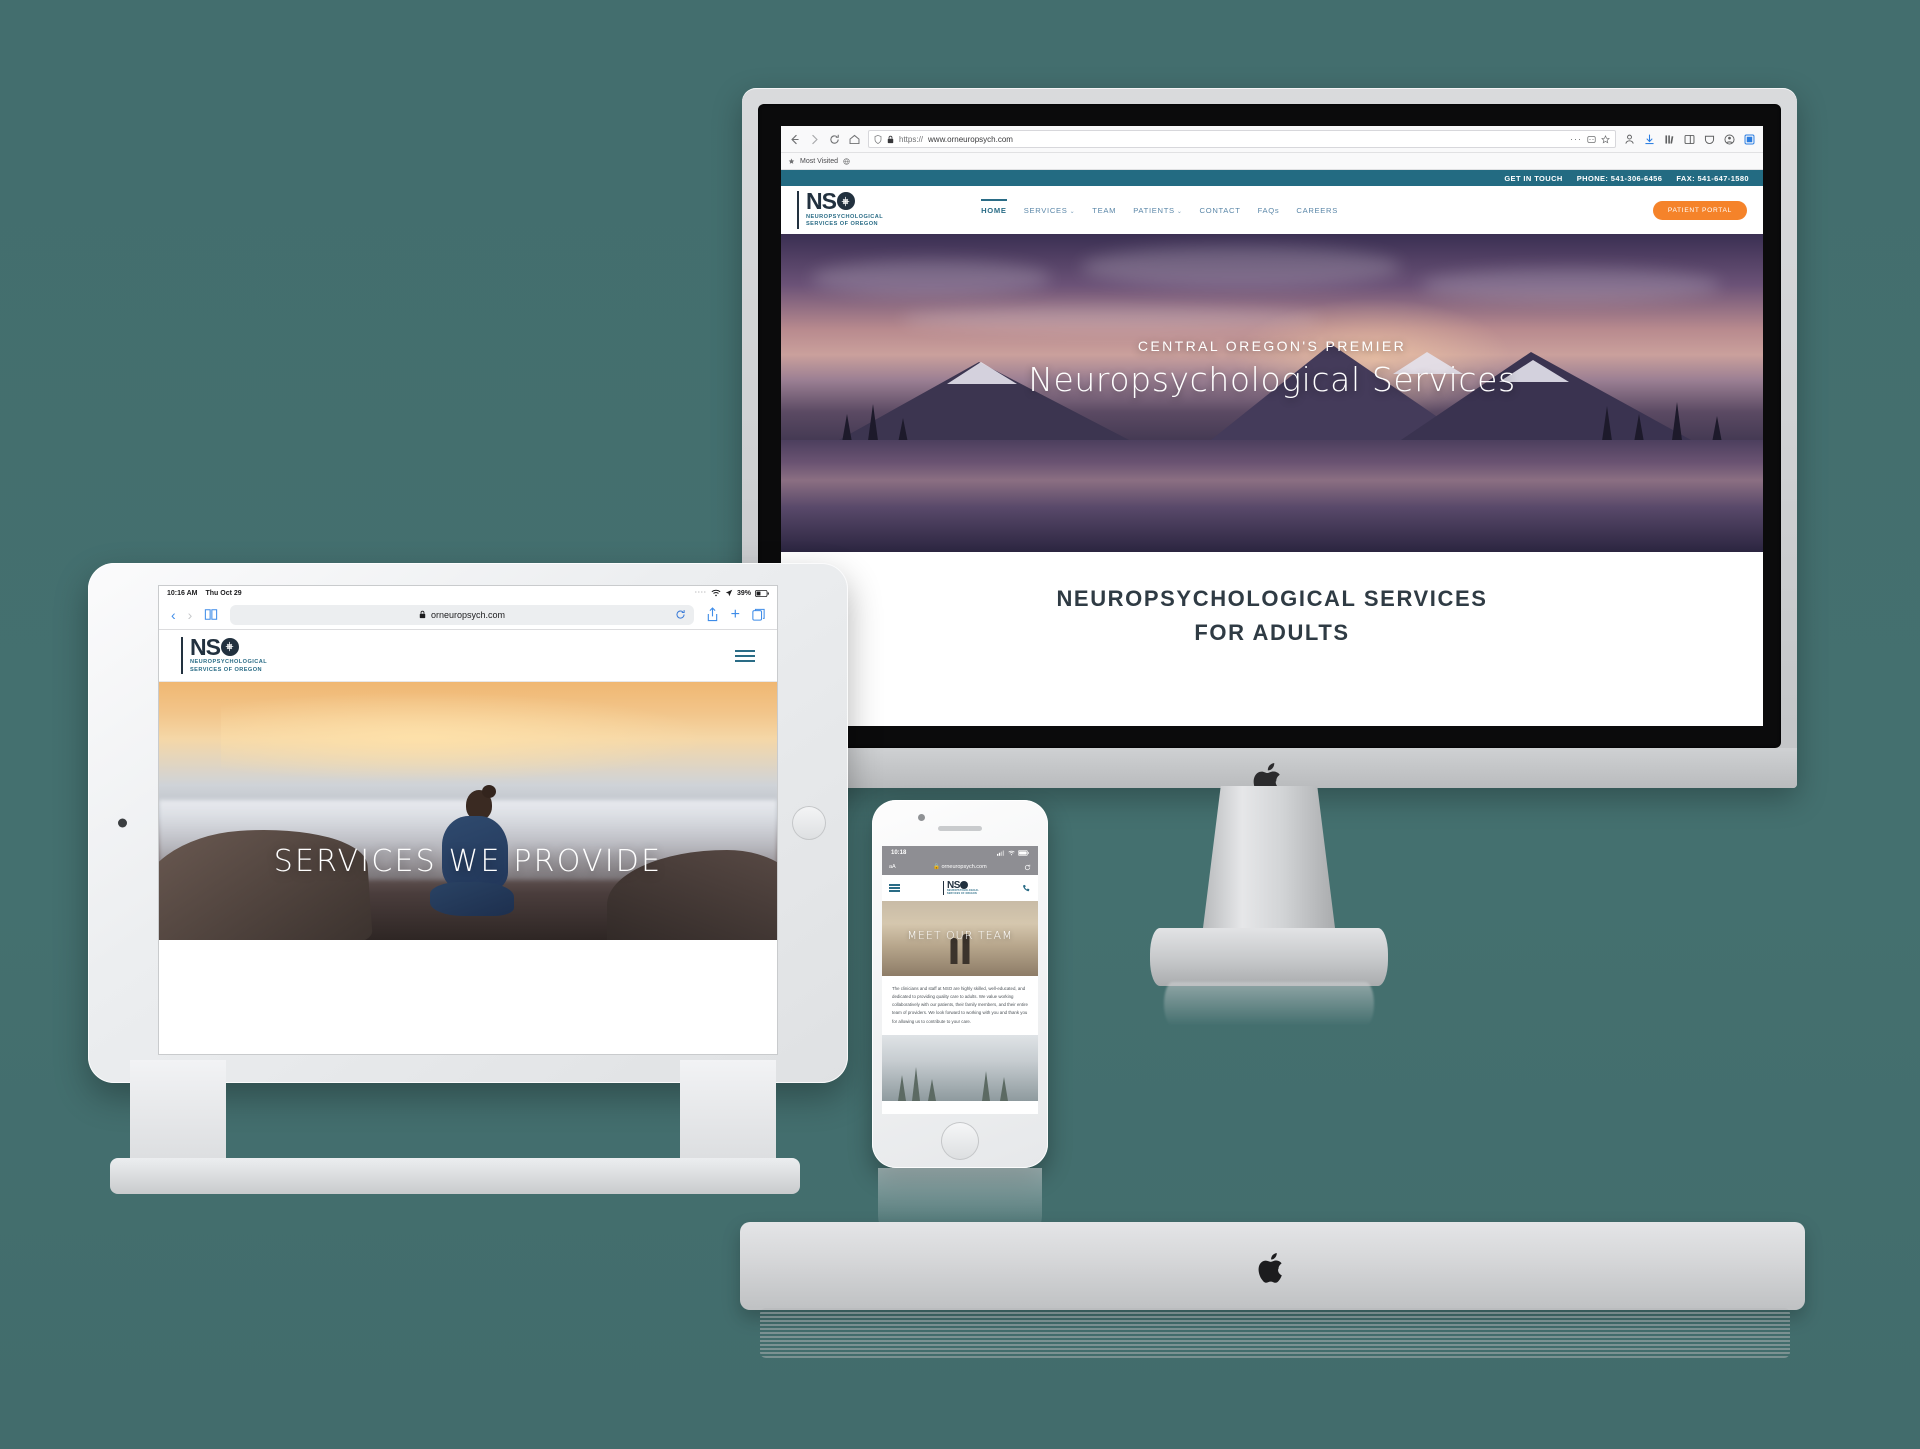 Image resolution: width=1920 pixels, height=1449 pixels. I want to click on battery-icon, so click(1023, 852).